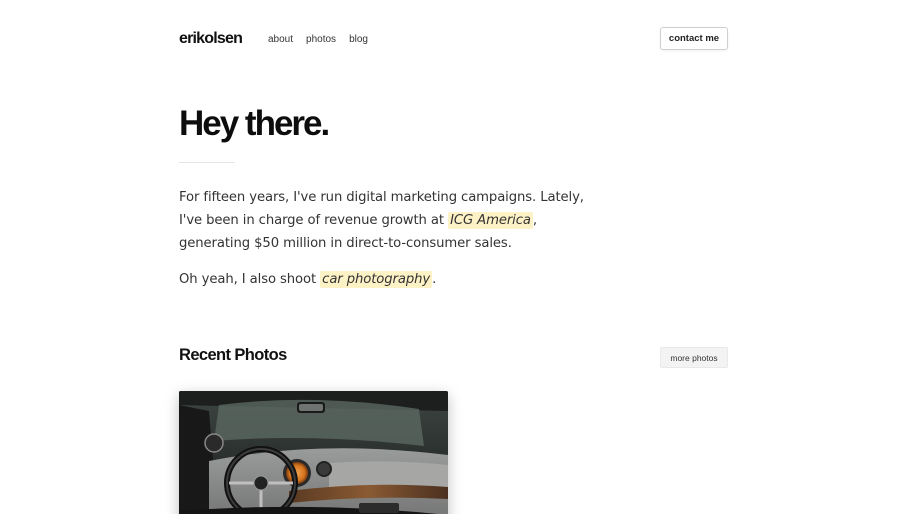 Image resolution: width=906 pixels, height=514 pixels. I want to click on main-nav: about photos blog, so click(318, 39).